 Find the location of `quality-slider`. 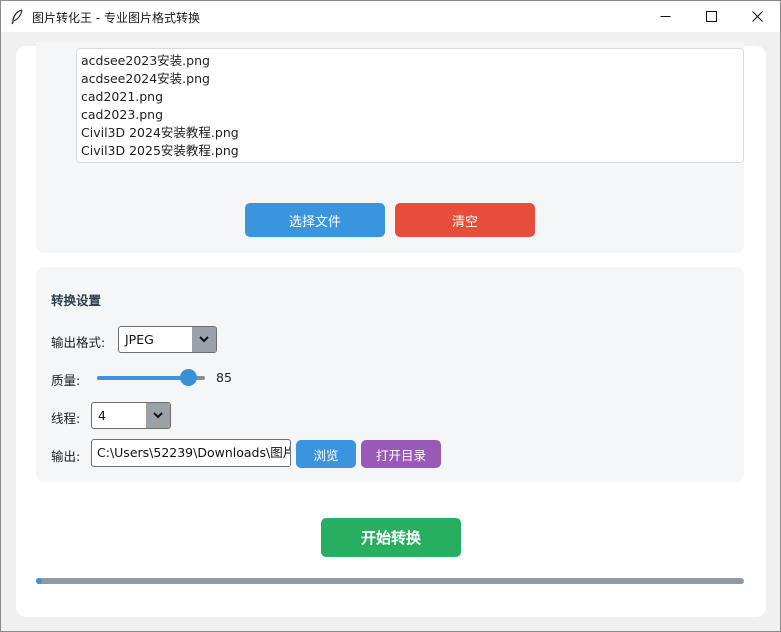

quality-slider is located at coordinates (151, 377).